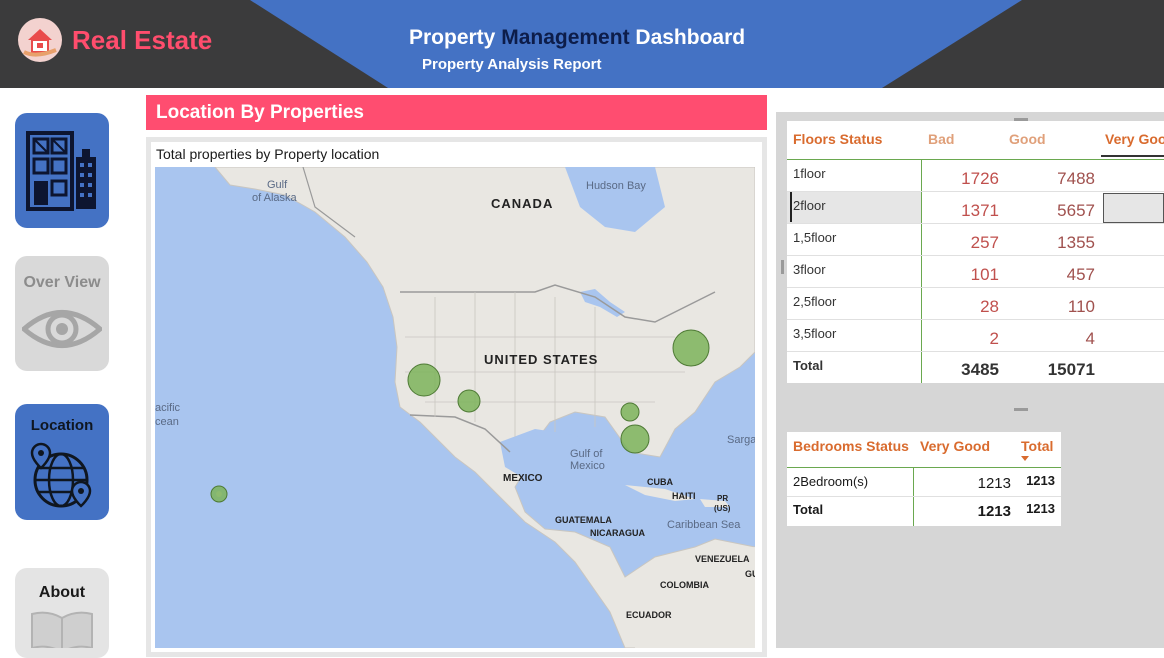 This screenshot has height=658, width=1164. What do you see at coordinates (994, 511) in the screenshot?
I see `total-very-good: 1213` at bounding box center [994, 511].